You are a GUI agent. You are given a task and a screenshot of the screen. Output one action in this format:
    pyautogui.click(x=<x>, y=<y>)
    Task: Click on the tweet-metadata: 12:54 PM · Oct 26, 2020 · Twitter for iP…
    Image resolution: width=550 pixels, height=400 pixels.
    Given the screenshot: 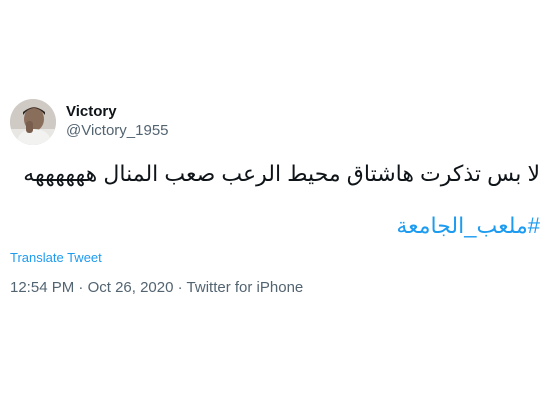 What is the action you would take?
    pyautogui.click(x=156, y=288)
    